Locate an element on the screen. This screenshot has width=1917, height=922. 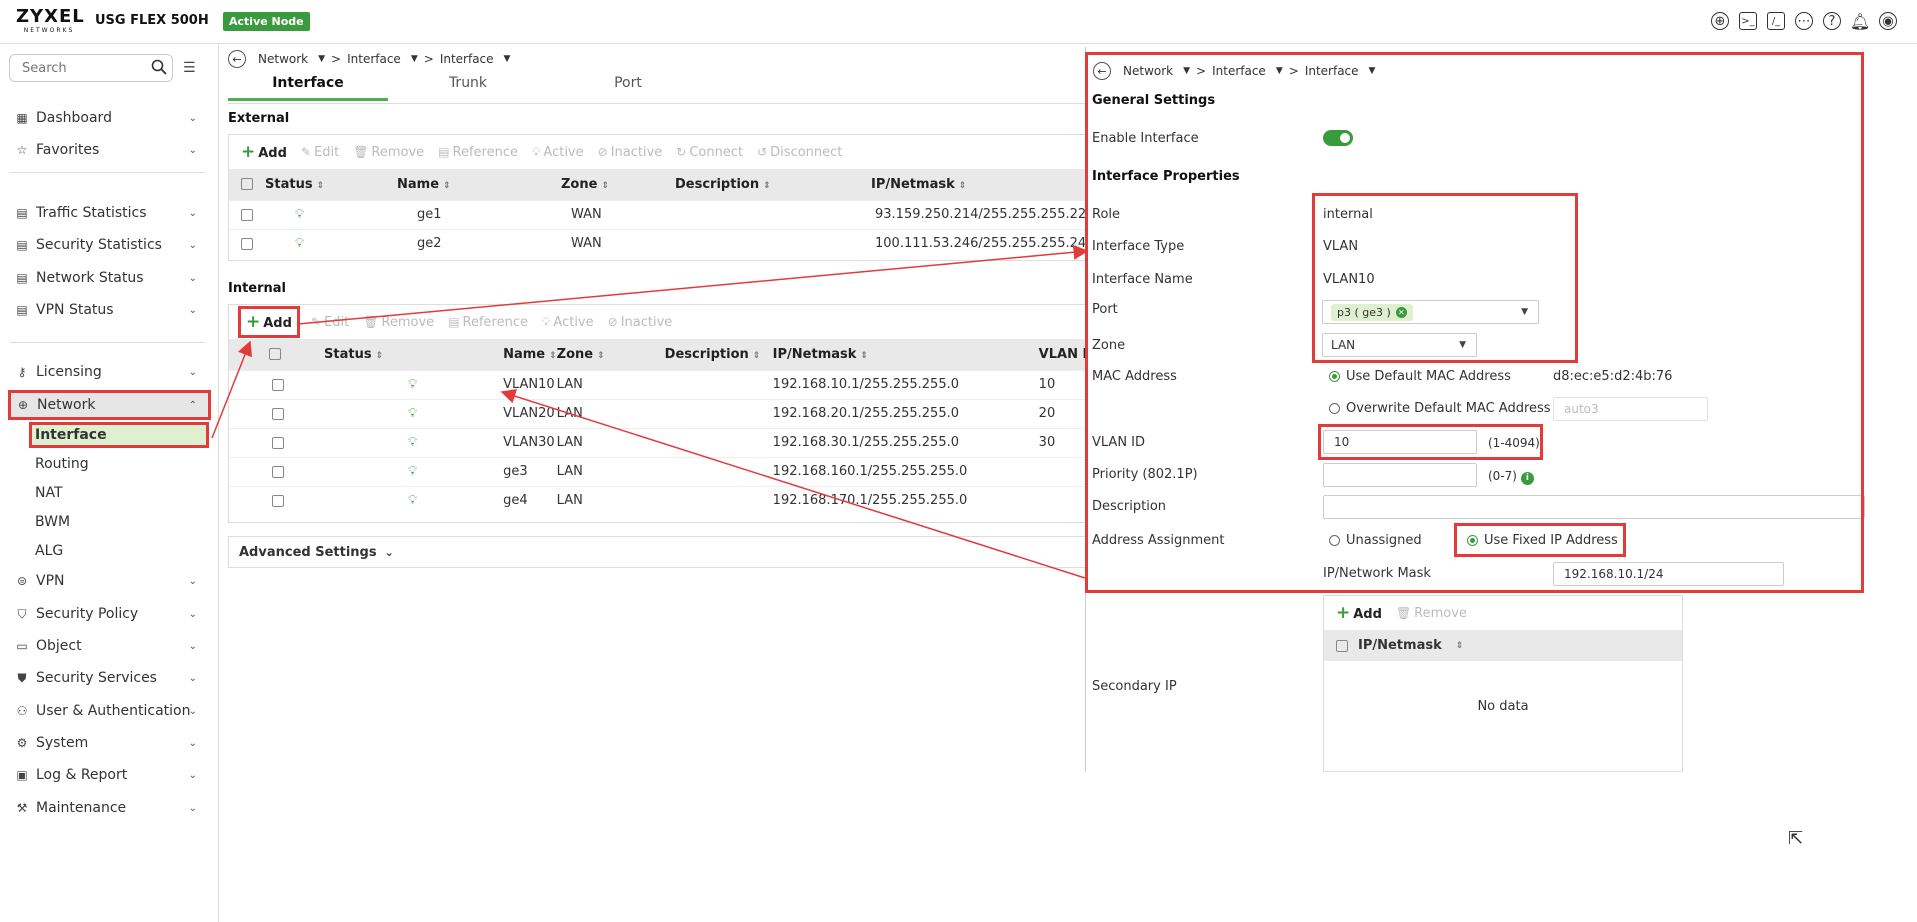
secondary-add-button: + Add is located at coordinates (1359, 613).